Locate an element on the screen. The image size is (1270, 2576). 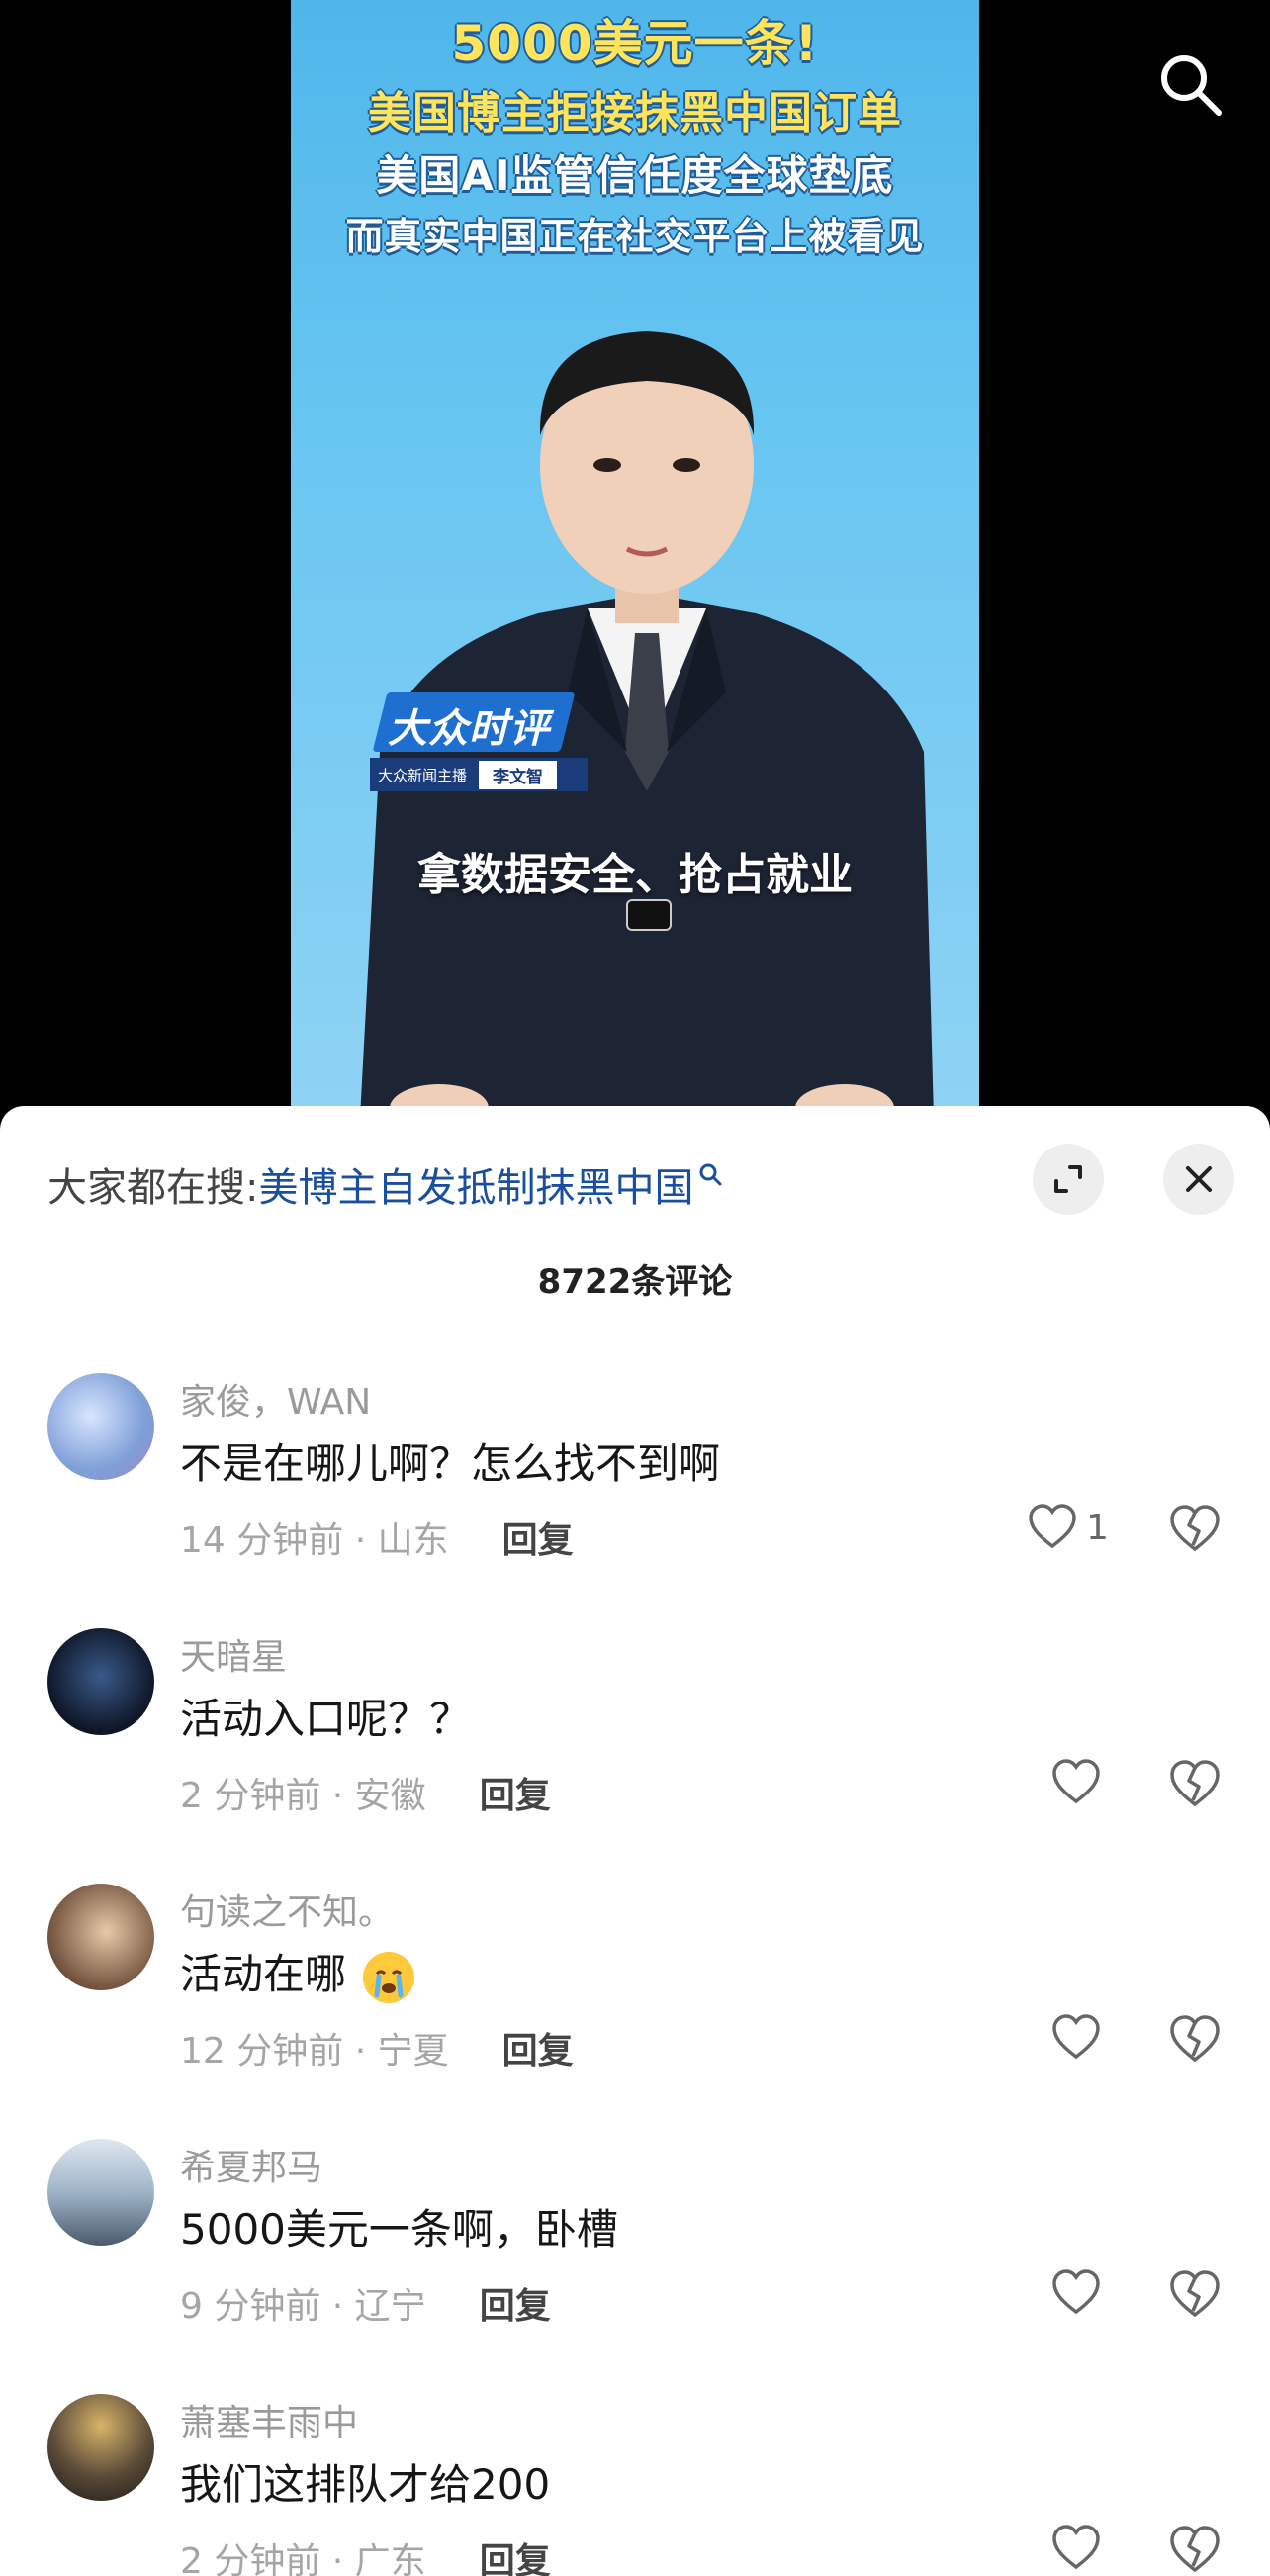
comment-time-location: 14 分钟前 · 山东 is located at coordinates (315, 1541).